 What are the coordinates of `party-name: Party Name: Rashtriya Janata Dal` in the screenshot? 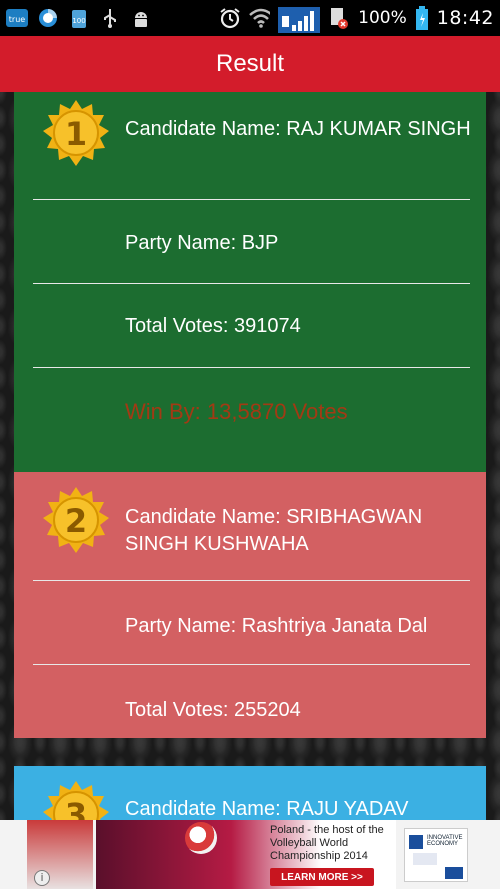 It's located at (276, 626).